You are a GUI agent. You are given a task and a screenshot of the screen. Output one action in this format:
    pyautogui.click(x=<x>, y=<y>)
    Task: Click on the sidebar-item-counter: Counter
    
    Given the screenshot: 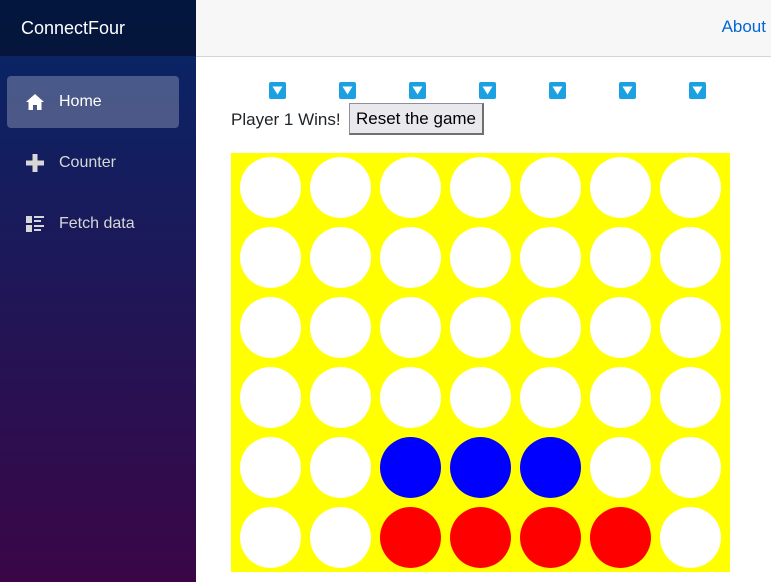 What is the action you would take?
    pyautogui.click(x=93, y=163)
    